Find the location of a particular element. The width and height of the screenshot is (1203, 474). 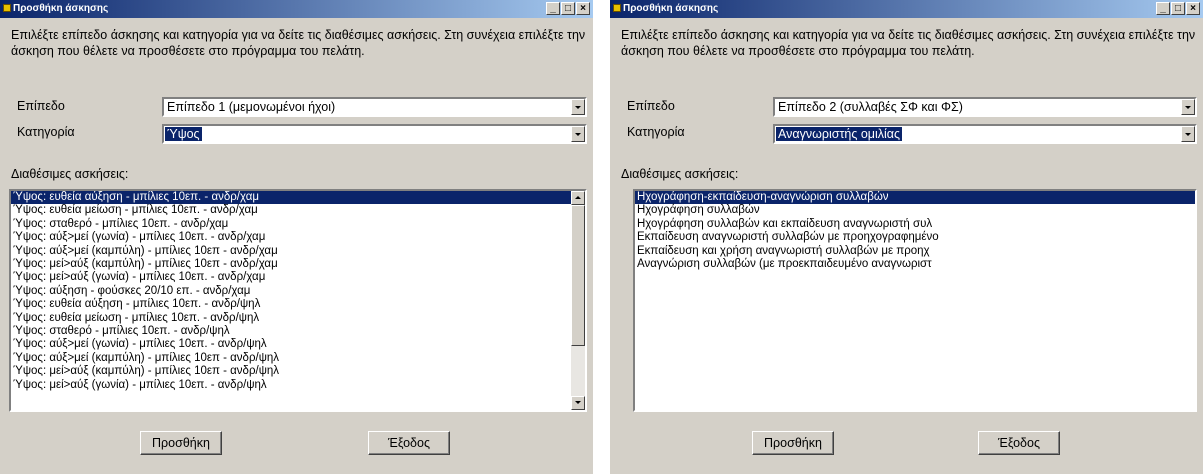

scroll-down-button is located at coordinates (578, 403).